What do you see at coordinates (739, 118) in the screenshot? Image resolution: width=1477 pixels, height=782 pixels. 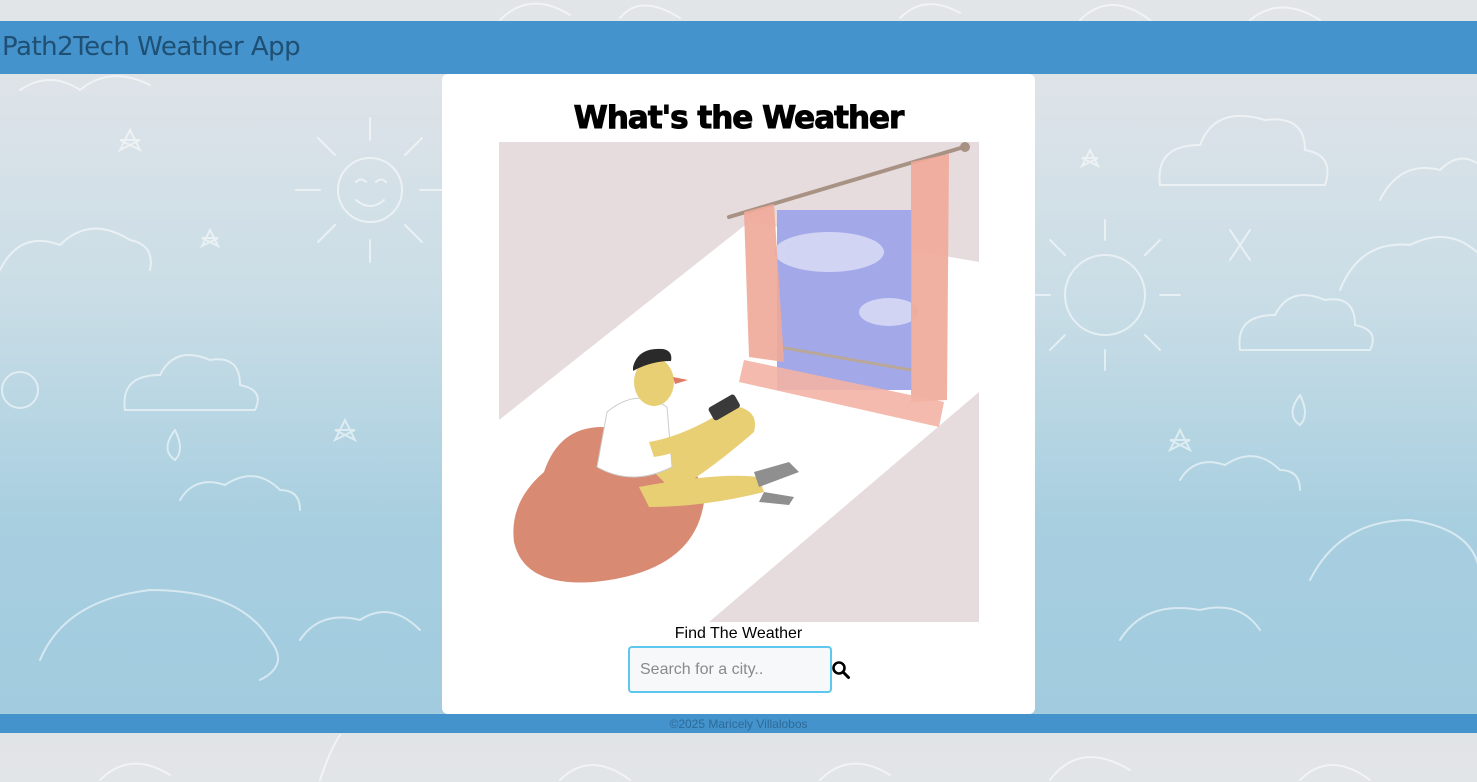 I see `page-title: What's the Weather` at bounding box center [739, 118].